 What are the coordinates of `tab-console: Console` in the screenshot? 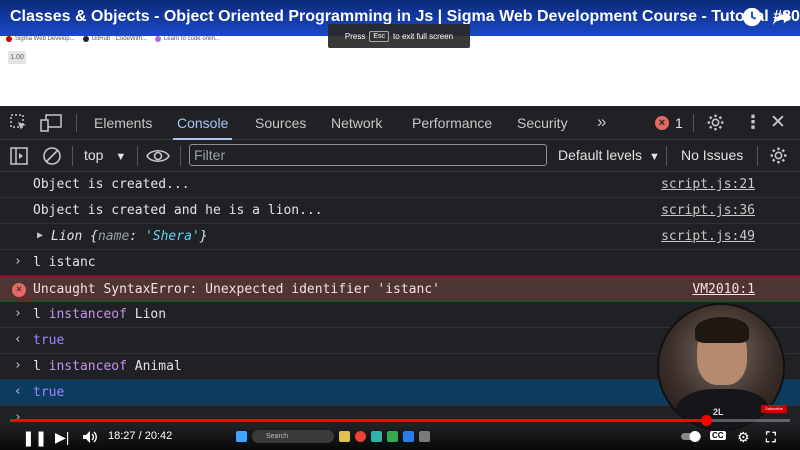 It's located at (203, 123).